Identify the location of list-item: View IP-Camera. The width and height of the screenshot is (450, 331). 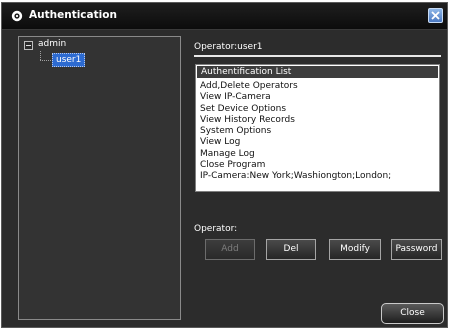
(295, 97).